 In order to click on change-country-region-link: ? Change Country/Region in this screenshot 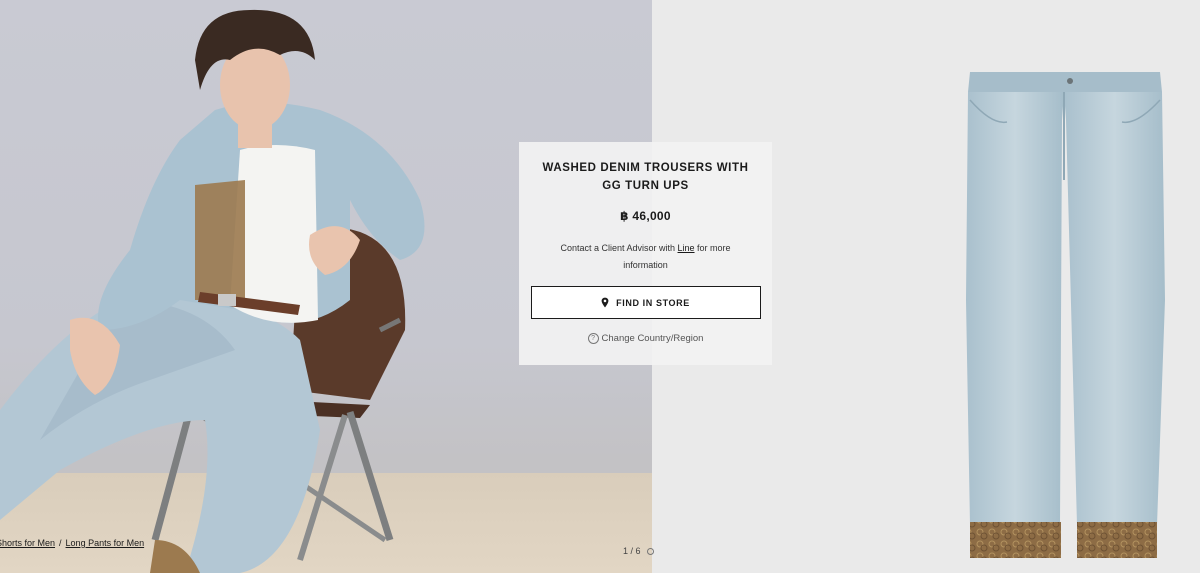, I will do `click(645, 338)`.